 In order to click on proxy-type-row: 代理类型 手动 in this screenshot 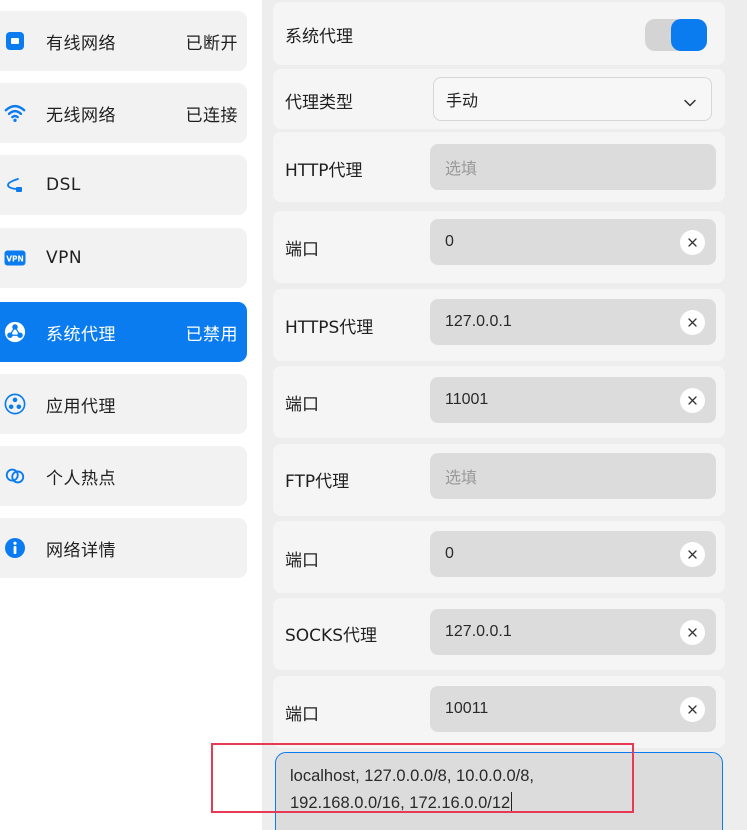, I will do `click(499, 99)`.